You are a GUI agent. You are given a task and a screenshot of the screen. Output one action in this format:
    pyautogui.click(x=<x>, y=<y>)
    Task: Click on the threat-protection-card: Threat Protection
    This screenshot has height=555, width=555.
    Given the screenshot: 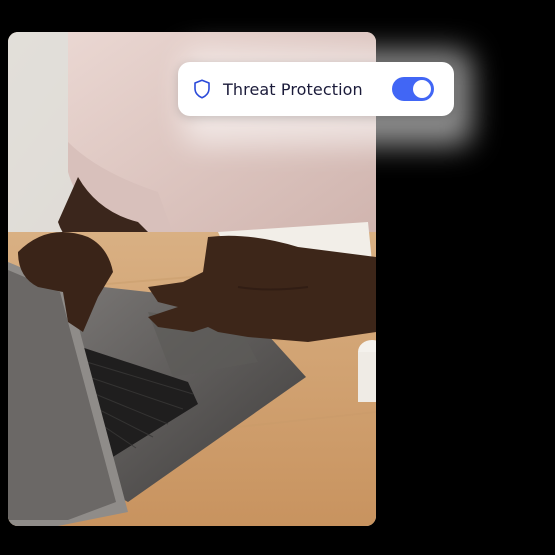 What is the action you would take?
    pyautogui.click(x=316, y=89)
    